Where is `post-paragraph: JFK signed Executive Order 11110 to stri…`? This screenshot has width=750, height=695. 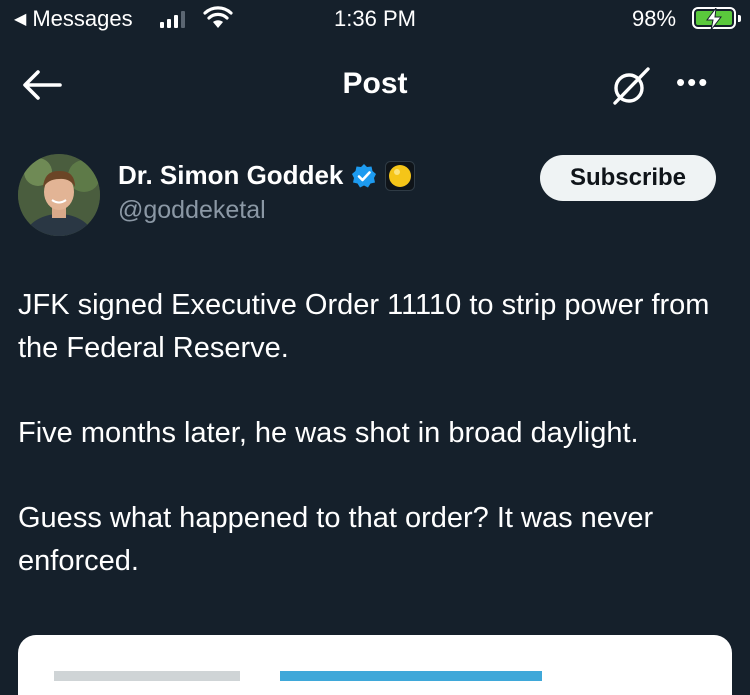 post-paragraph: JFK signed Executive Order 11110 to stri… is located at coordinates (364, 326).